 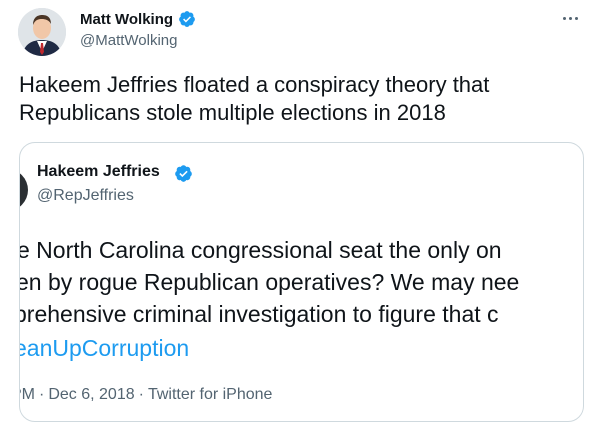 I want to click on avatar, so click(x=42, y=32).